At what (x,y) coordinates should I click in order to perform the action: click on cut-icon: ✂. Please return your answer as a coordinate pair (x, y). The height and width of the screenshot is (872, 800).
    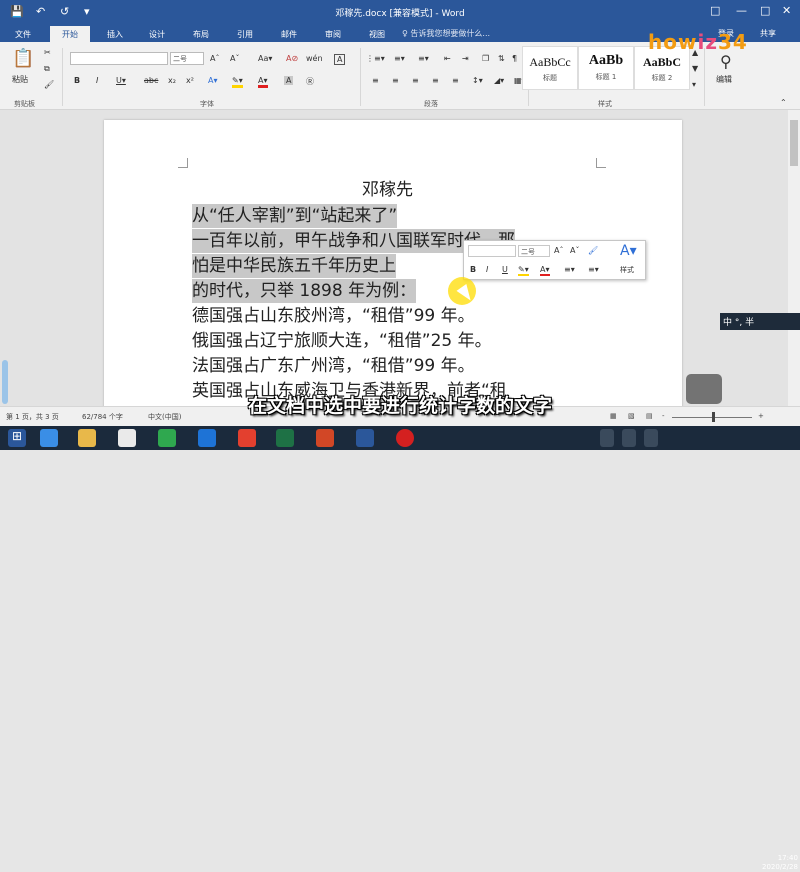
    Looking at the image, I should click on (47, 52).